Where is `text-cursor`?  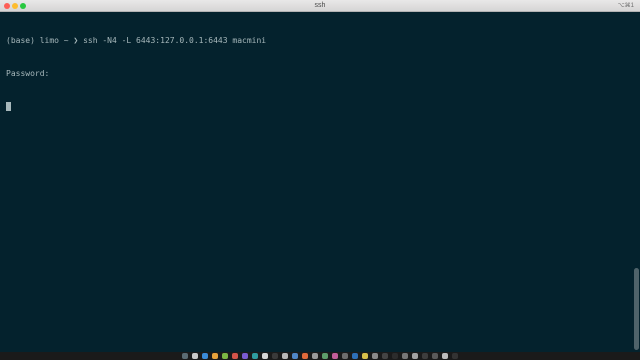 text-cursor is located at coordinates (8, 106).